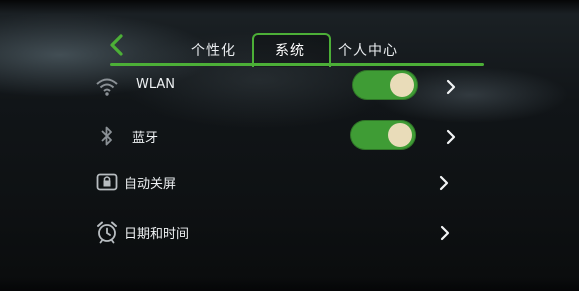 Image resolution: width=579 pixels, height=291 pixels. What do you see at coordinates (107, 182) in the screenshot?
I see `lock-screen-icon` at bounding box center [107, 182].